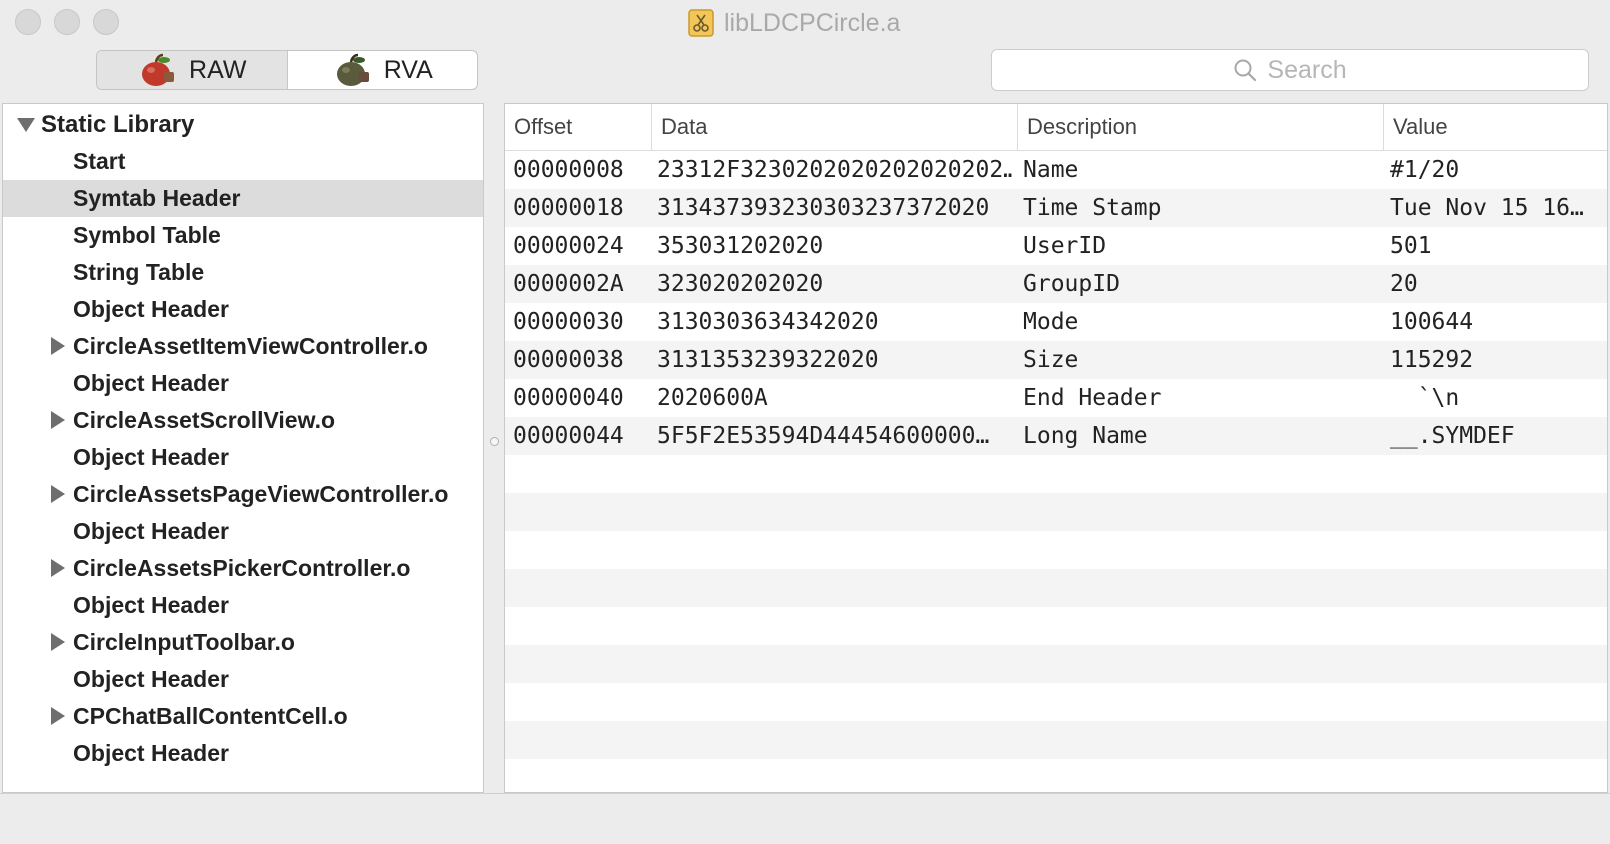 This screenshot has width=1610, height=844. Describe the element at coordinates (1092, 398) in the screenshot. I see `cell-description: End Header` at that location.